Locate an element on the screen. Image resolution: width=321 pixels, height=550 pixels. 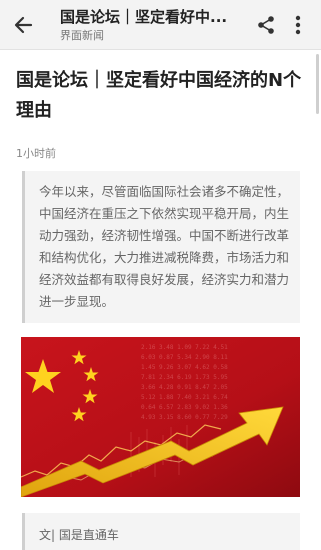
byline-text: 文| 国是直通车 is located at coordinates (79, 535).